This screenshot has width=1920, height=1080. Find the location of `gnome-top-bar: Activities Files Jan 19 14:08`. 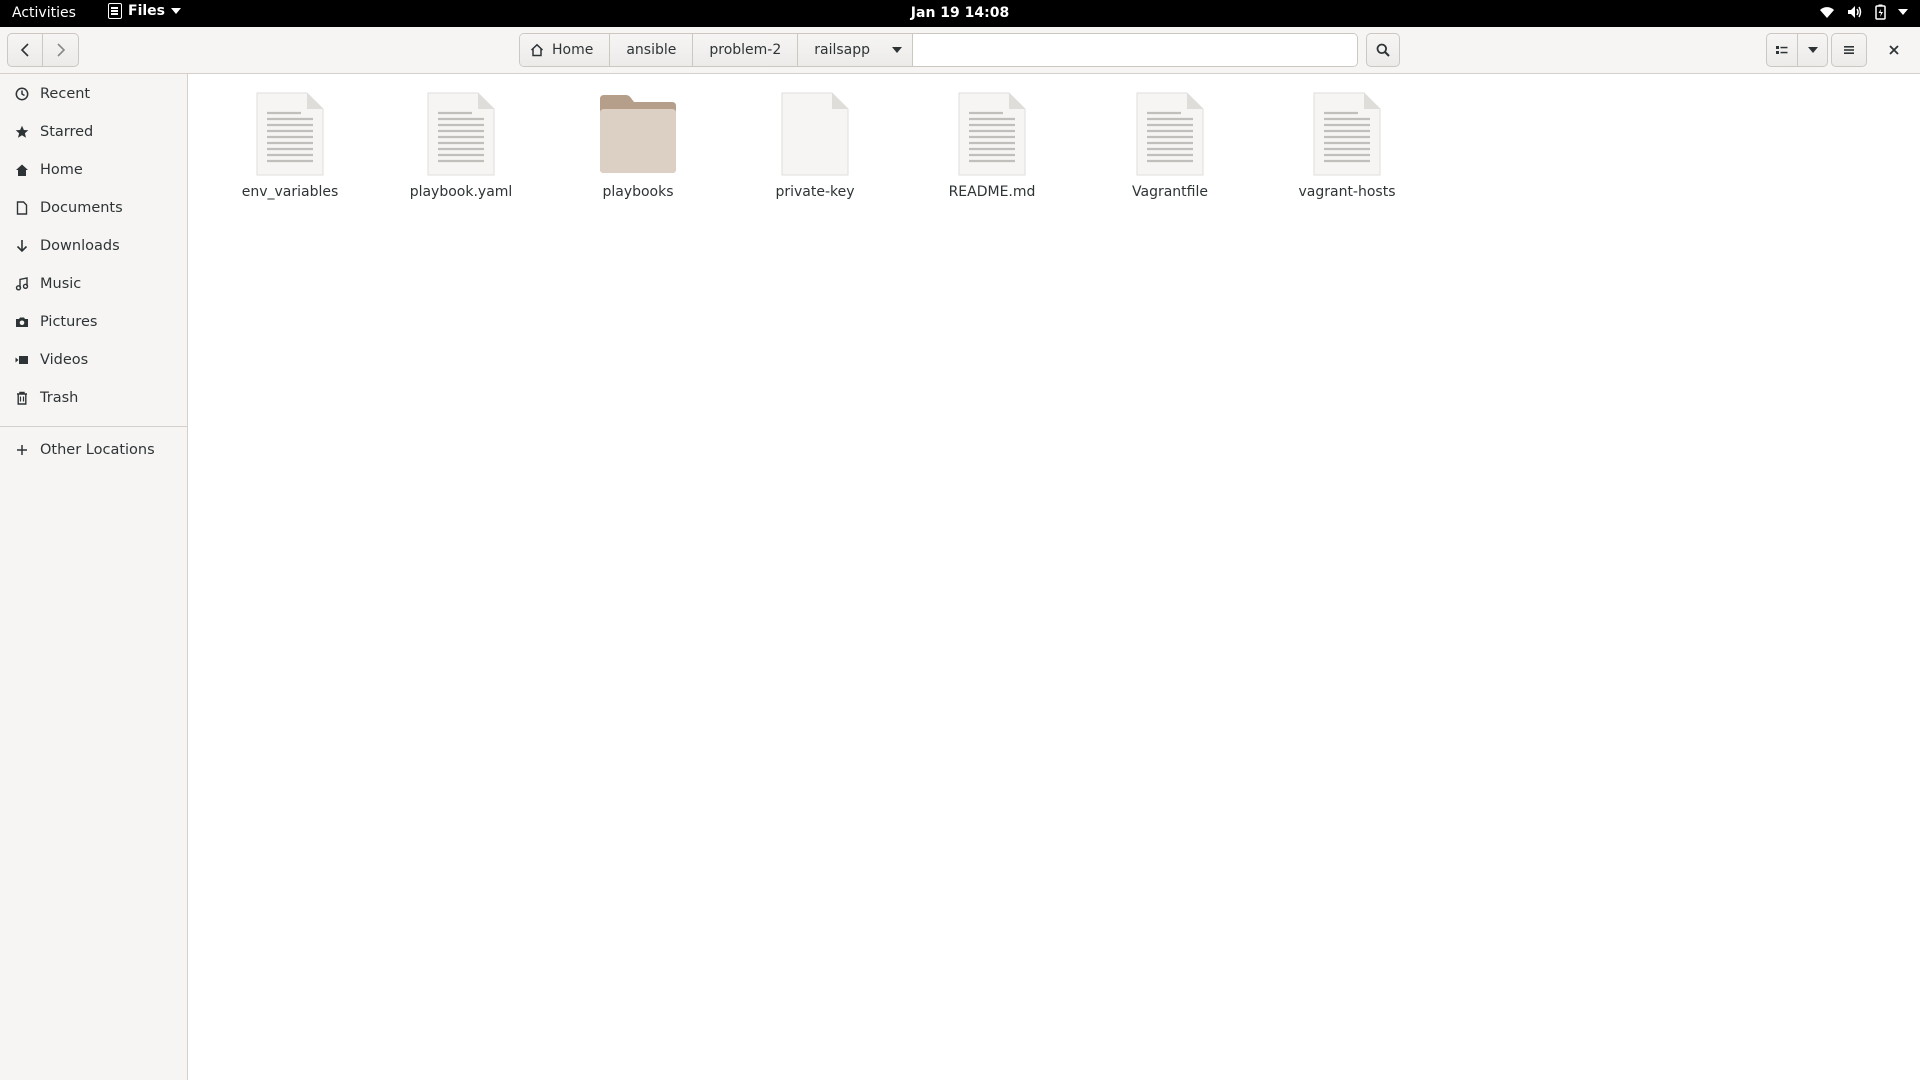

gnome-top-bar: Activities Files Jan 19 14:08 is located at coordinates (960, 13).